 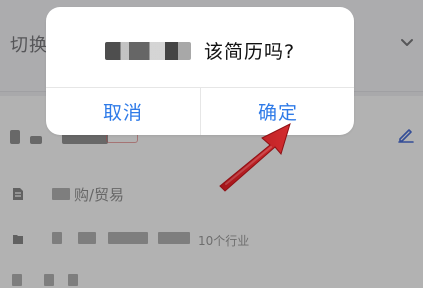 What do you see at coordinates (147, 51) in the screenshot?
I see `redacted-text` at bounding box center [147, 51].